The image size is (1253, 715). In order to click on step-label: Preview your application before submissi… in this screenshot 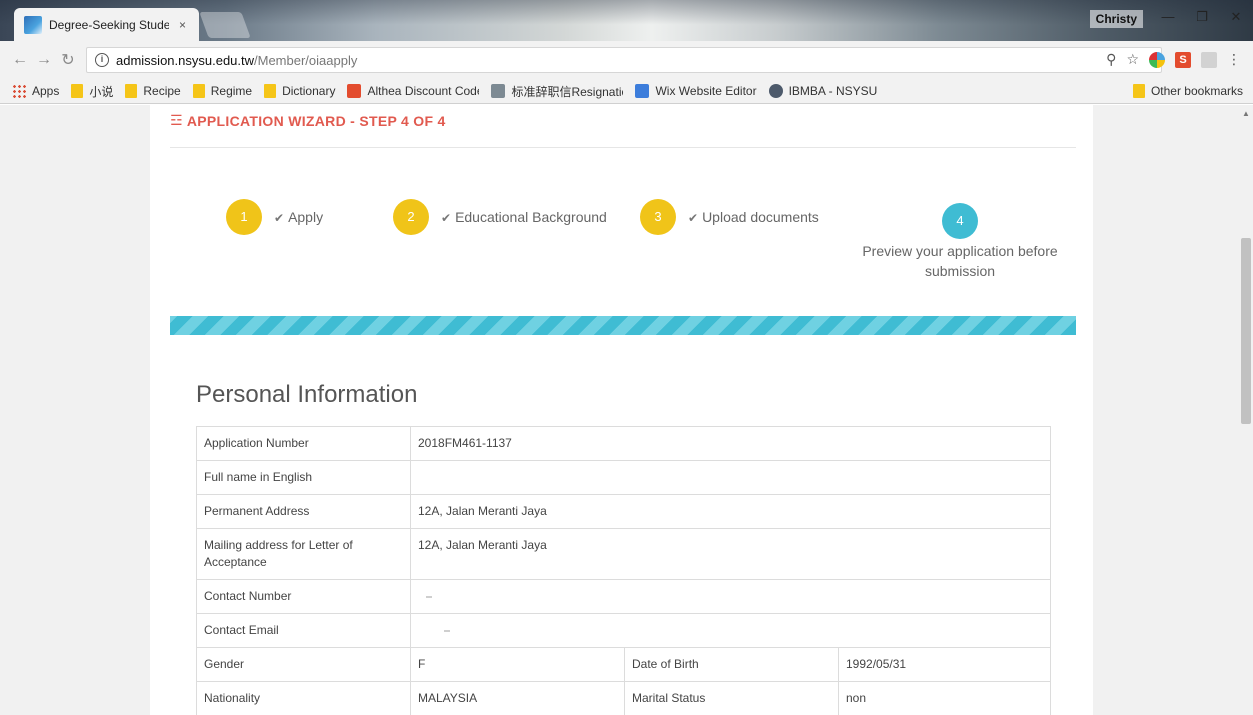, I will do `click(960, 261)`.